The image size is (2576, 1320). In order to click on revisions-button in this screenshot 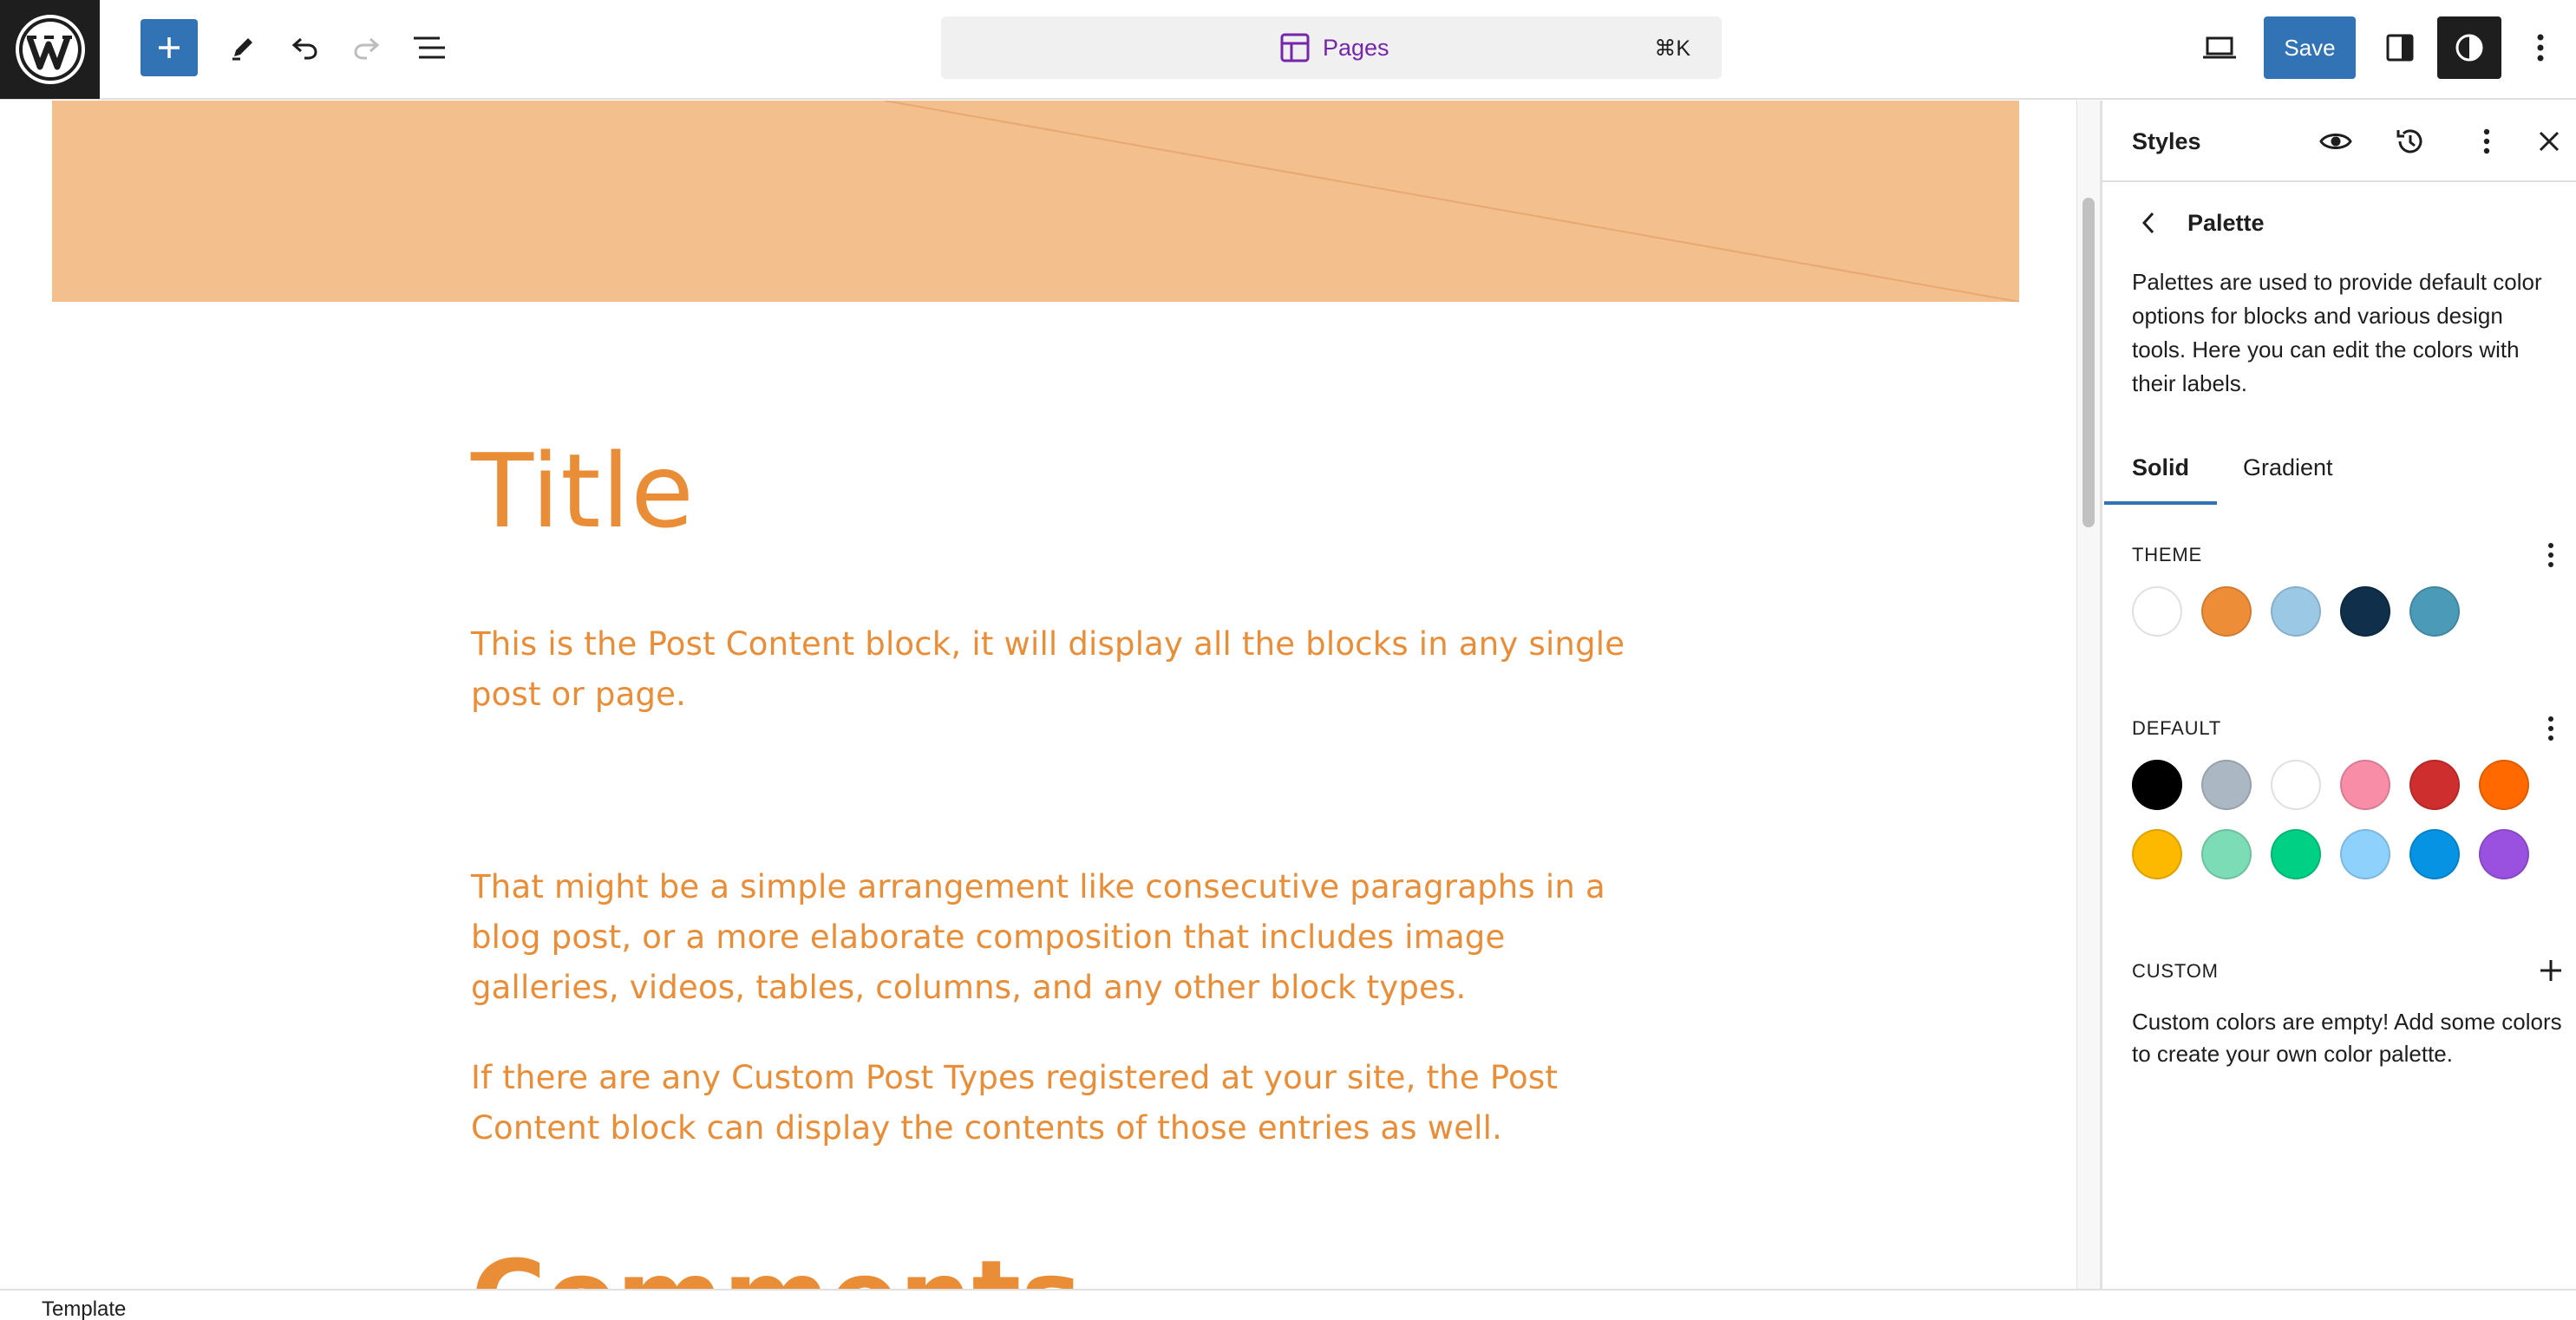, I will do `click(2410, 141)`.